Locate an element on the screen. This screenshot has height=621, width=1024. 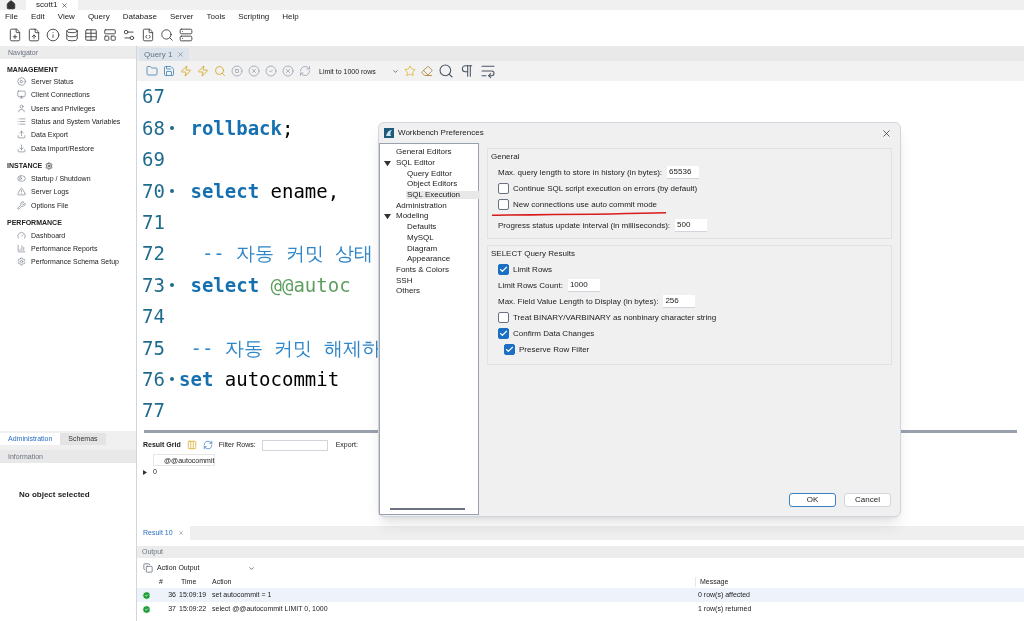
field-label: Max. query length to store in history (in bytes): is located at coordinates (580, 172).